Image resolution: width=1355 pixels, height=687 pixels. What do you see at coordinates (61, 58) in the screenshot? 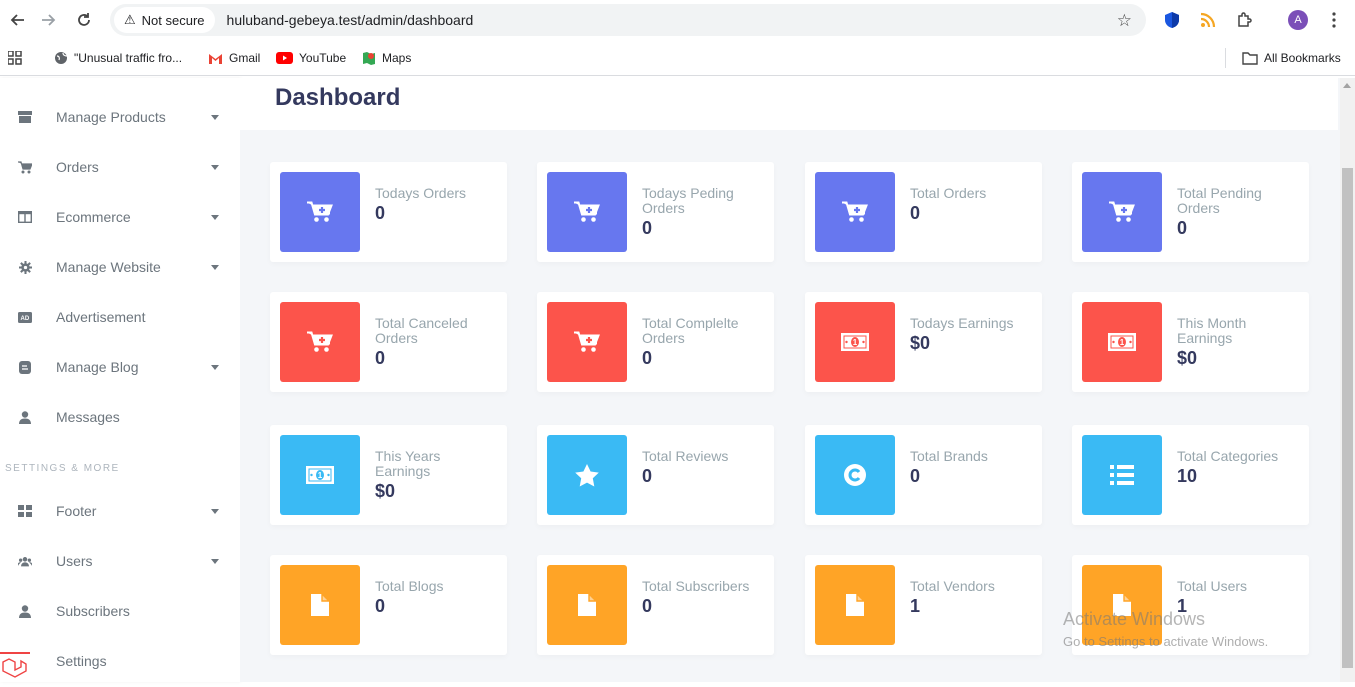
I see `globe-icon` at bounding box center [61, 58].